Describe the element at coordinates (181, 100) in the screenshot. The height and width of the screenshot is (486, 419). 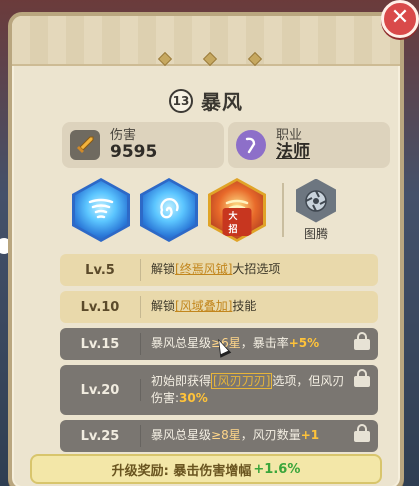
I see `skill-level-badge: 13` at that location.